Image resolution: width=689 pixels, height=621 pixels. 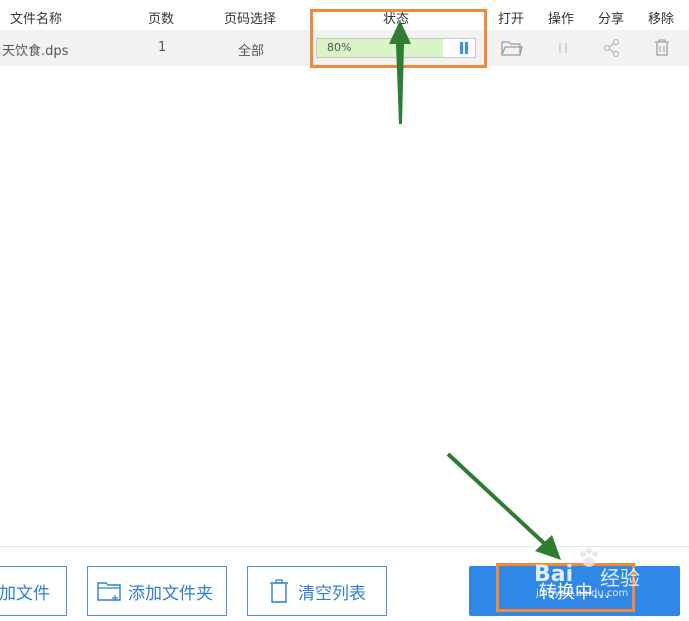 What do you see at coordinates (396, 19) in the screenshot?
I see `header-status: 状态` at bounding box center [396, 19].